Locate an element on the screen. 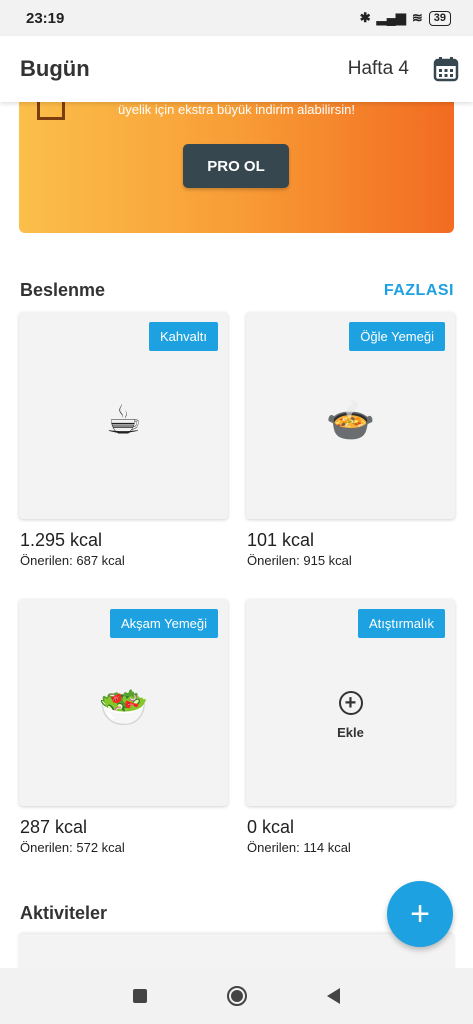 This screenshot has width=473, height=1024. recents-icon is located at coordinates (140, 996).